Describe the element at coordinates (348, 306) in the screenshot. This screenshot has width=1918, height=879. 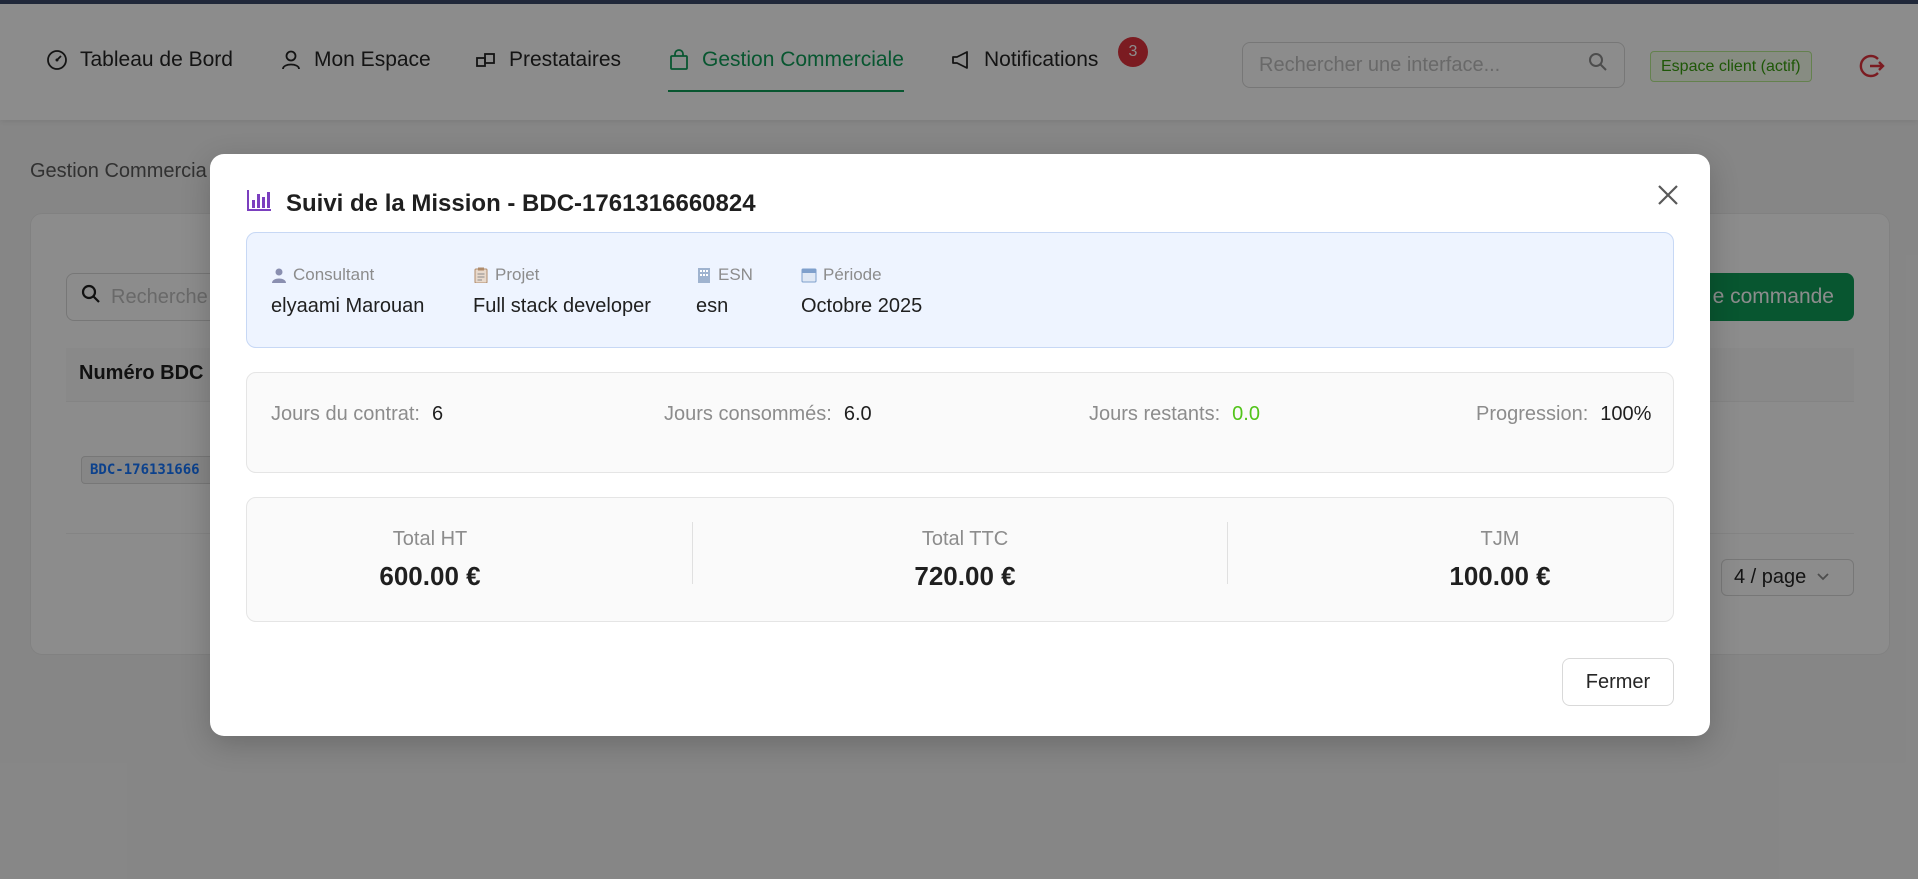
I see `consultant-value: elyaami Marouan` at that location.